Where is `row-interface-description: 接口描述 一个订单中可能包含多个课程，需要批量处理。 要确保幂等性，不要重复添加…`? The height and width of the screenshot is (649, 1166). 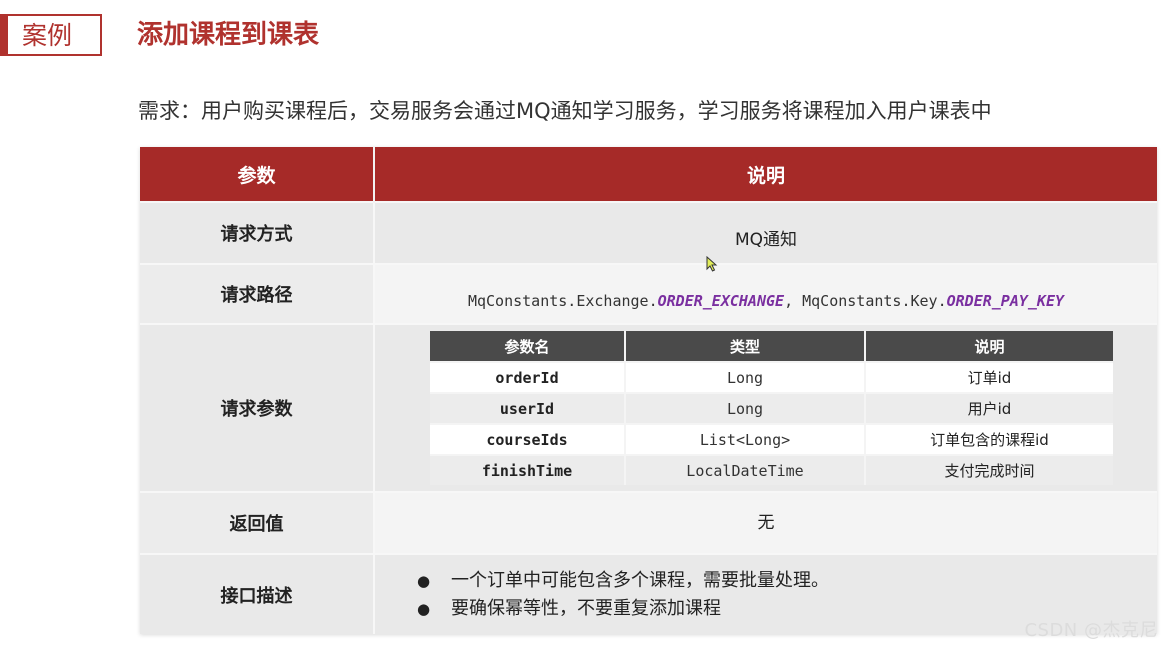
row-interface-description: 接口描述 一个订单中可能包含多个课程，需要批量处理。 要确保幂等性，不要重复添加… is located at coordinates (648, 593).